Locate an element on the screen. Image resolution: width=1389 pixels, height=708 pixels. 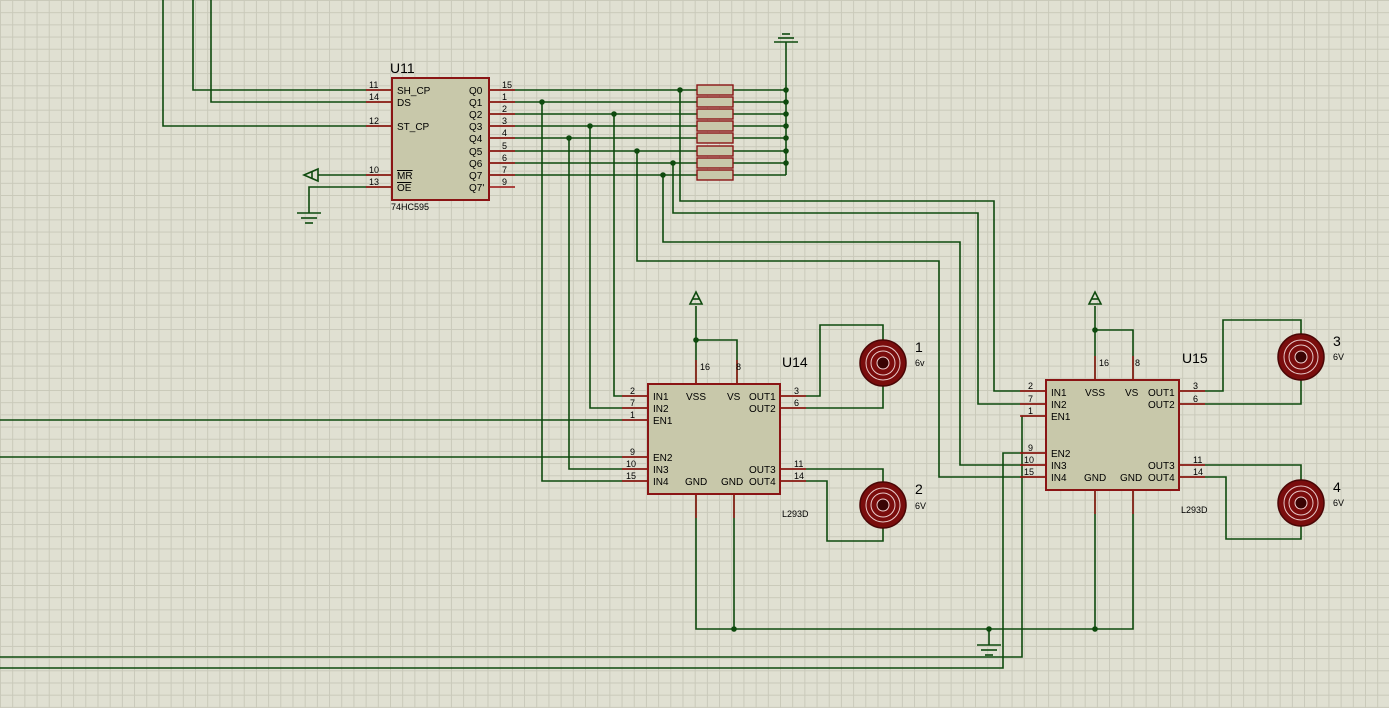
motor-2: 2 6V is located at coordinates (892, 505).